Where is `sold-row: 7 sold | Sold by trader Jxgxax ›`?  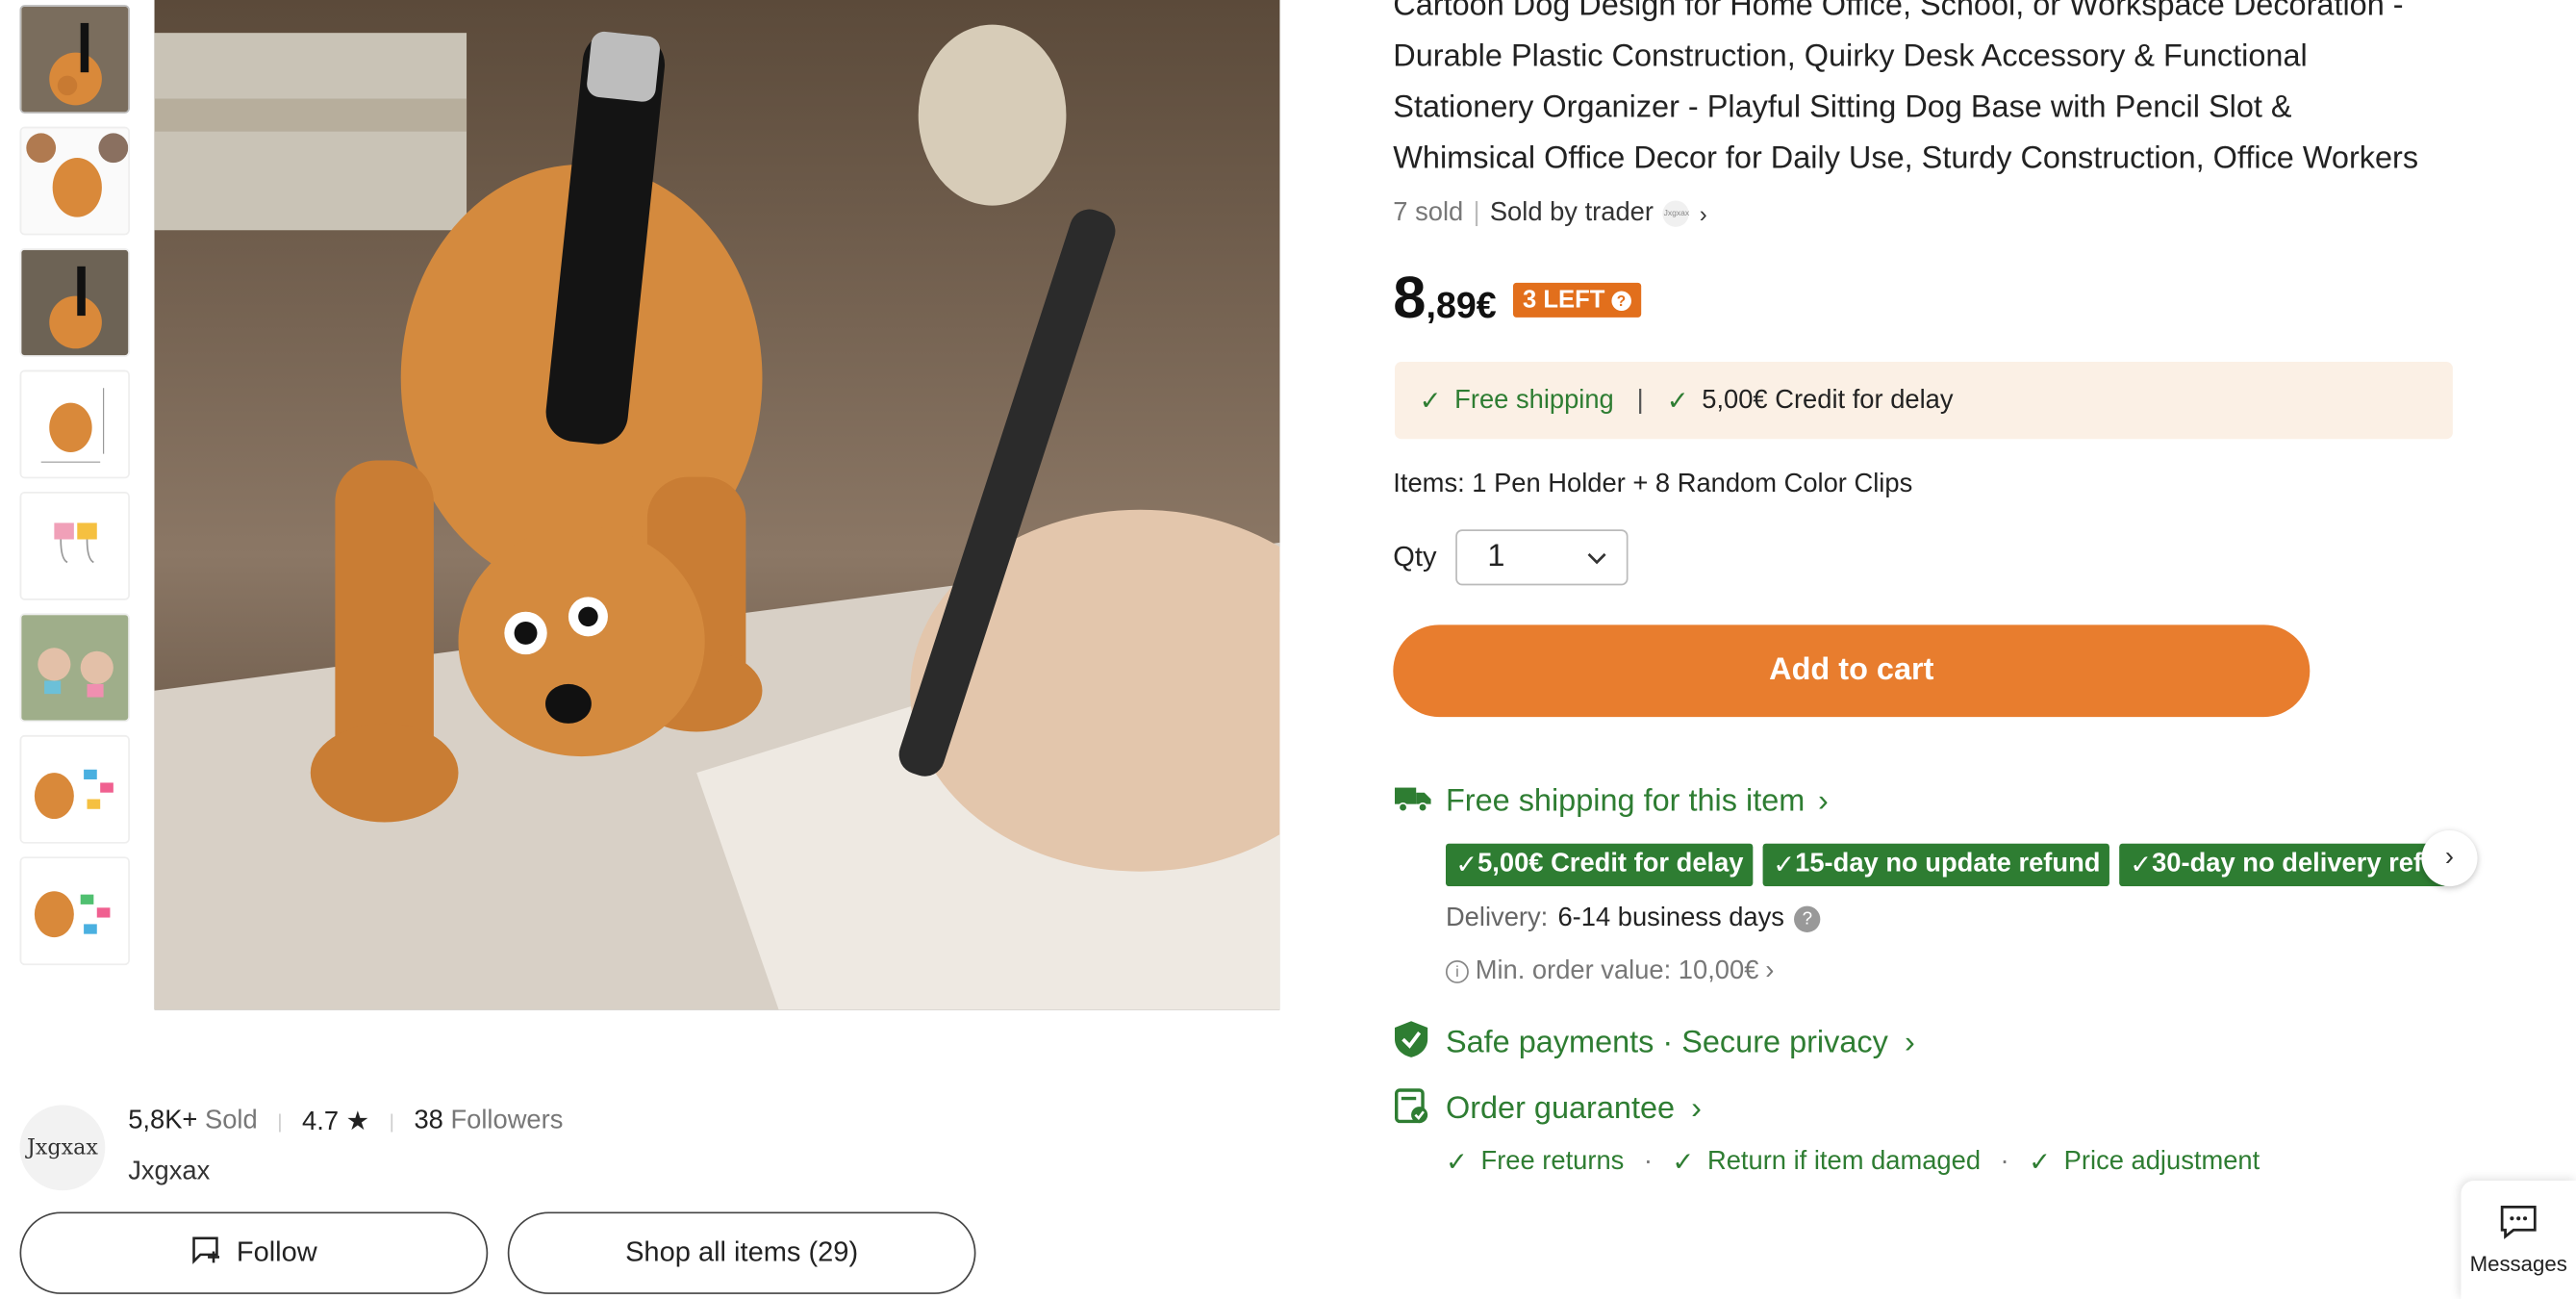 sold-row: 7 sold | Sold by trader Jxgxax › is located at coordinates (1550, 213).